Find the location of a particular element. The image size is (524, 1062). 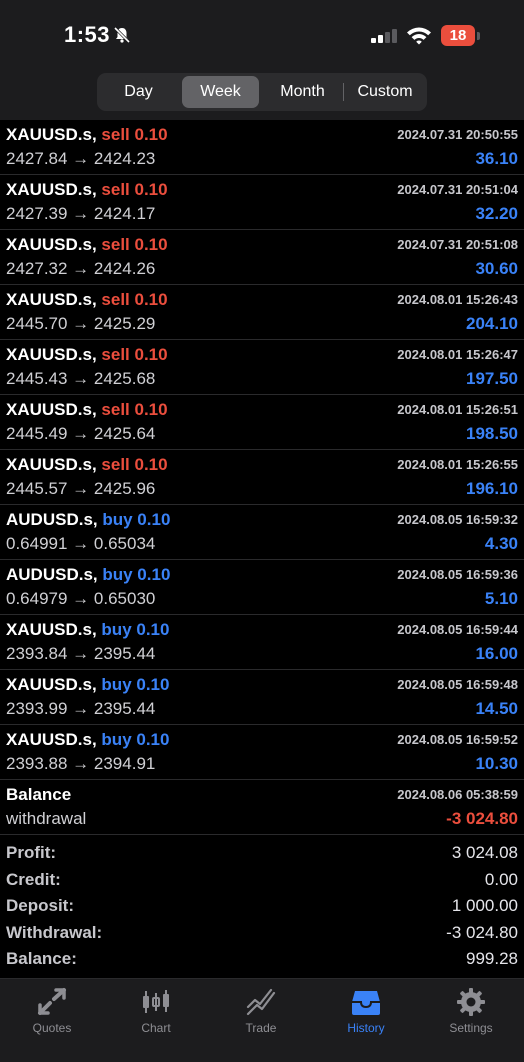

period-day: Day is located at coordinates (138, 92).